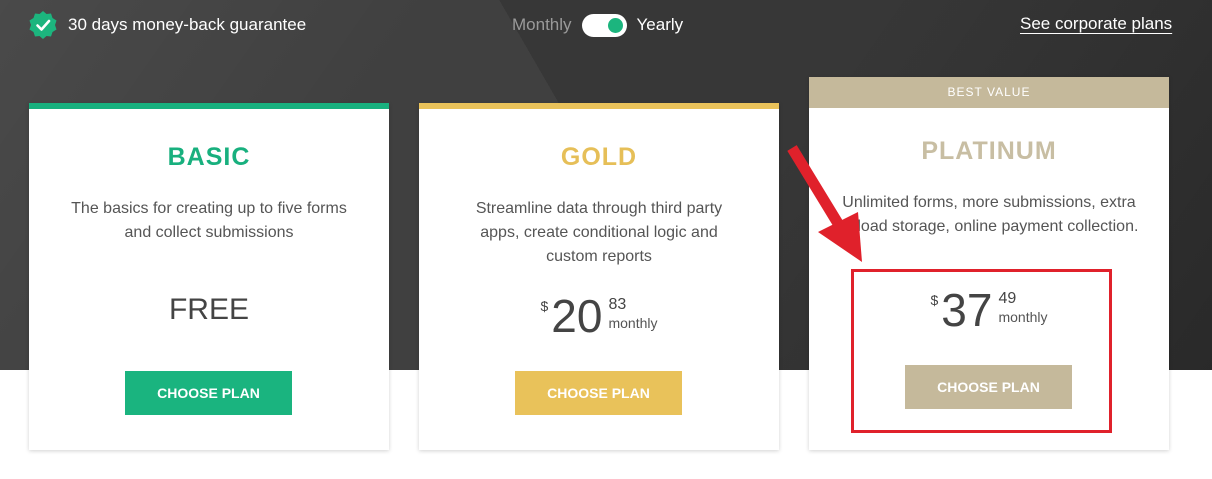 The width and height of the screenshot is (1212, 479). What do you see at coordinates (989, 92) in the screenshot?
I see `best-value-ribbon: BEST VALUE` at bounding box center [989, 92].